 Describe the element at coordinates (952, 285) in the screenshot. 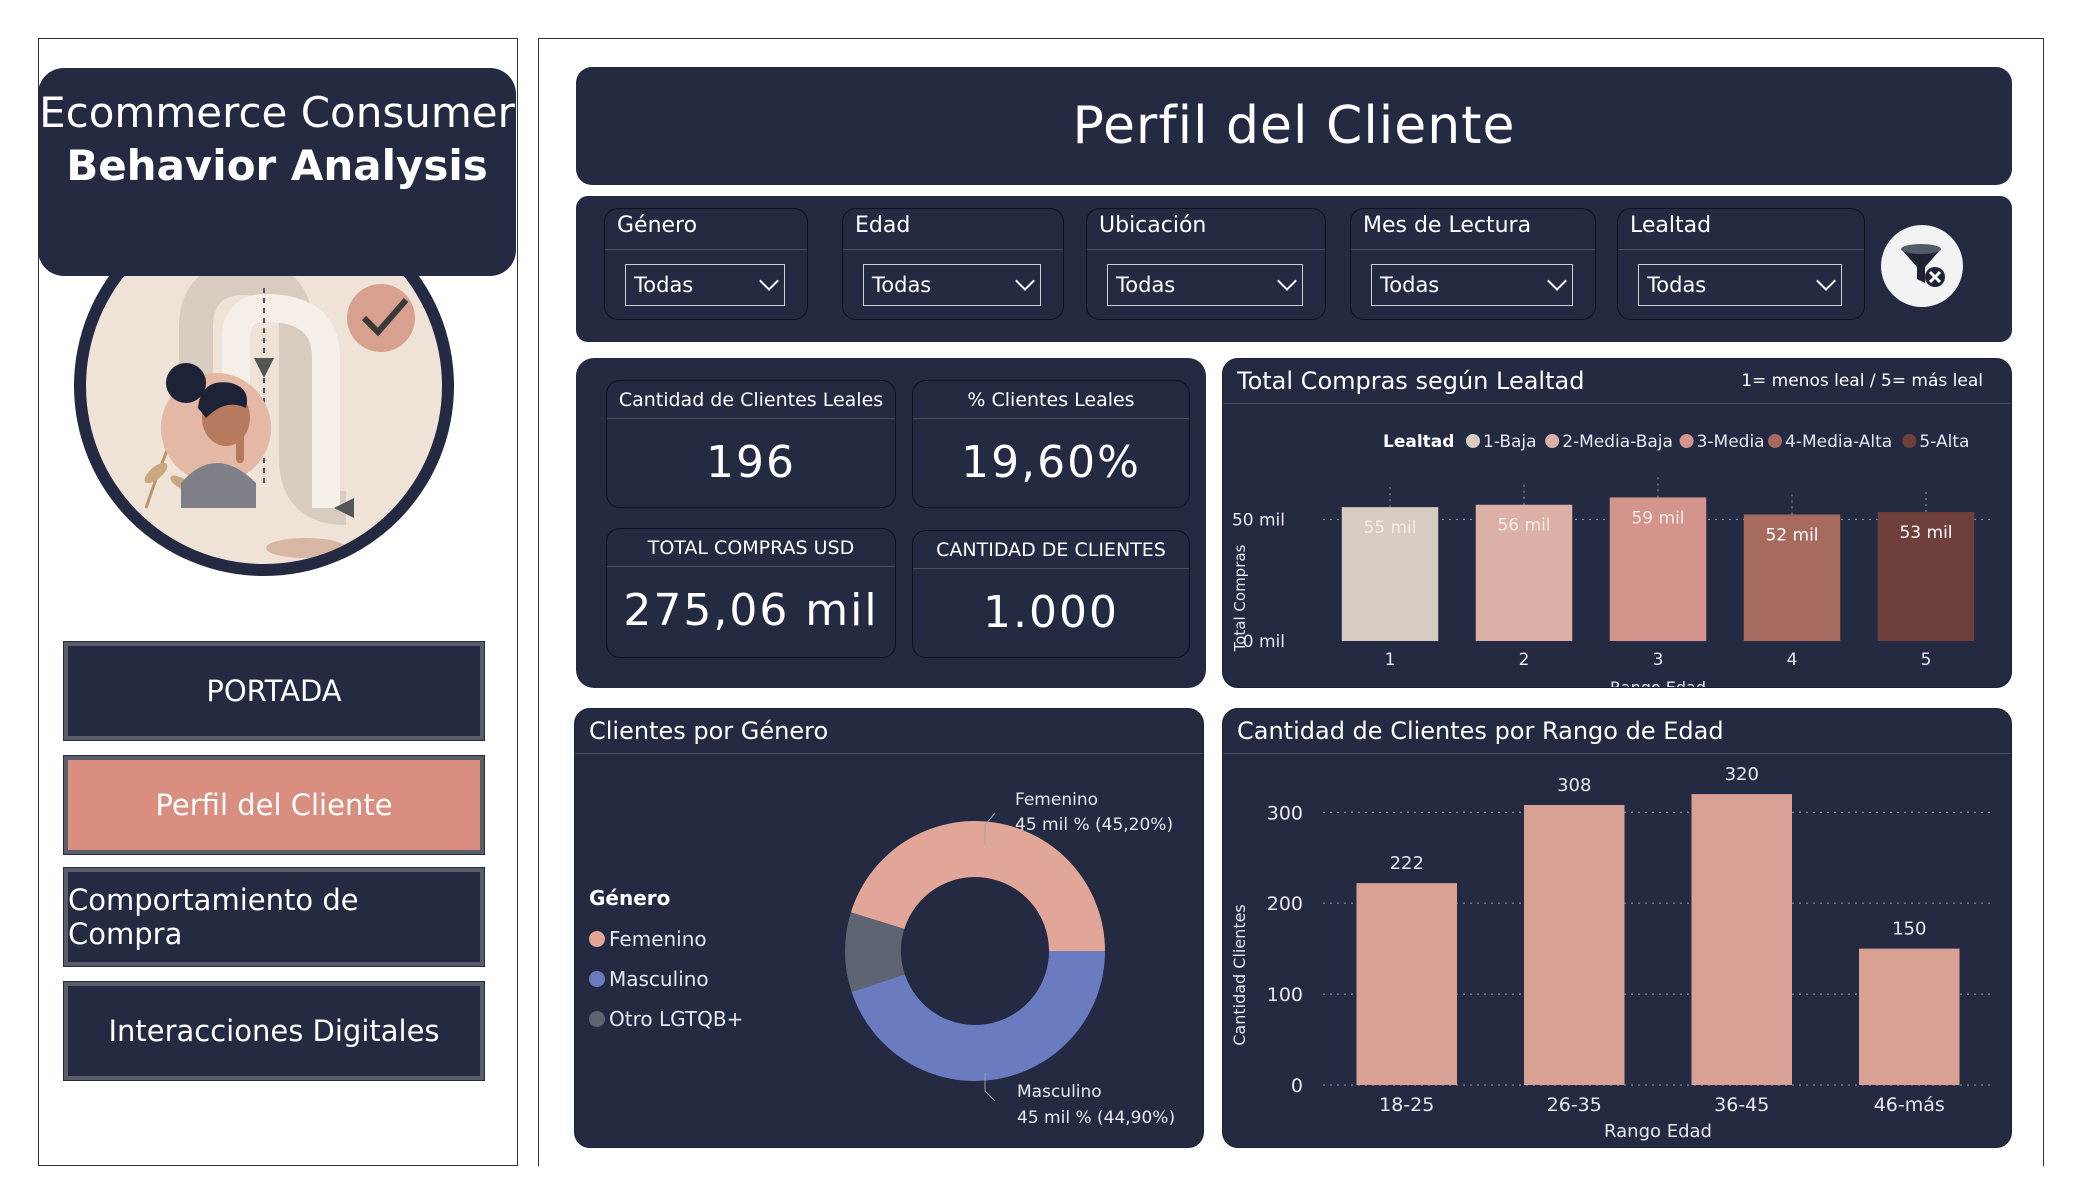

I see `filter-edad-dropdown: Todas` at that location.